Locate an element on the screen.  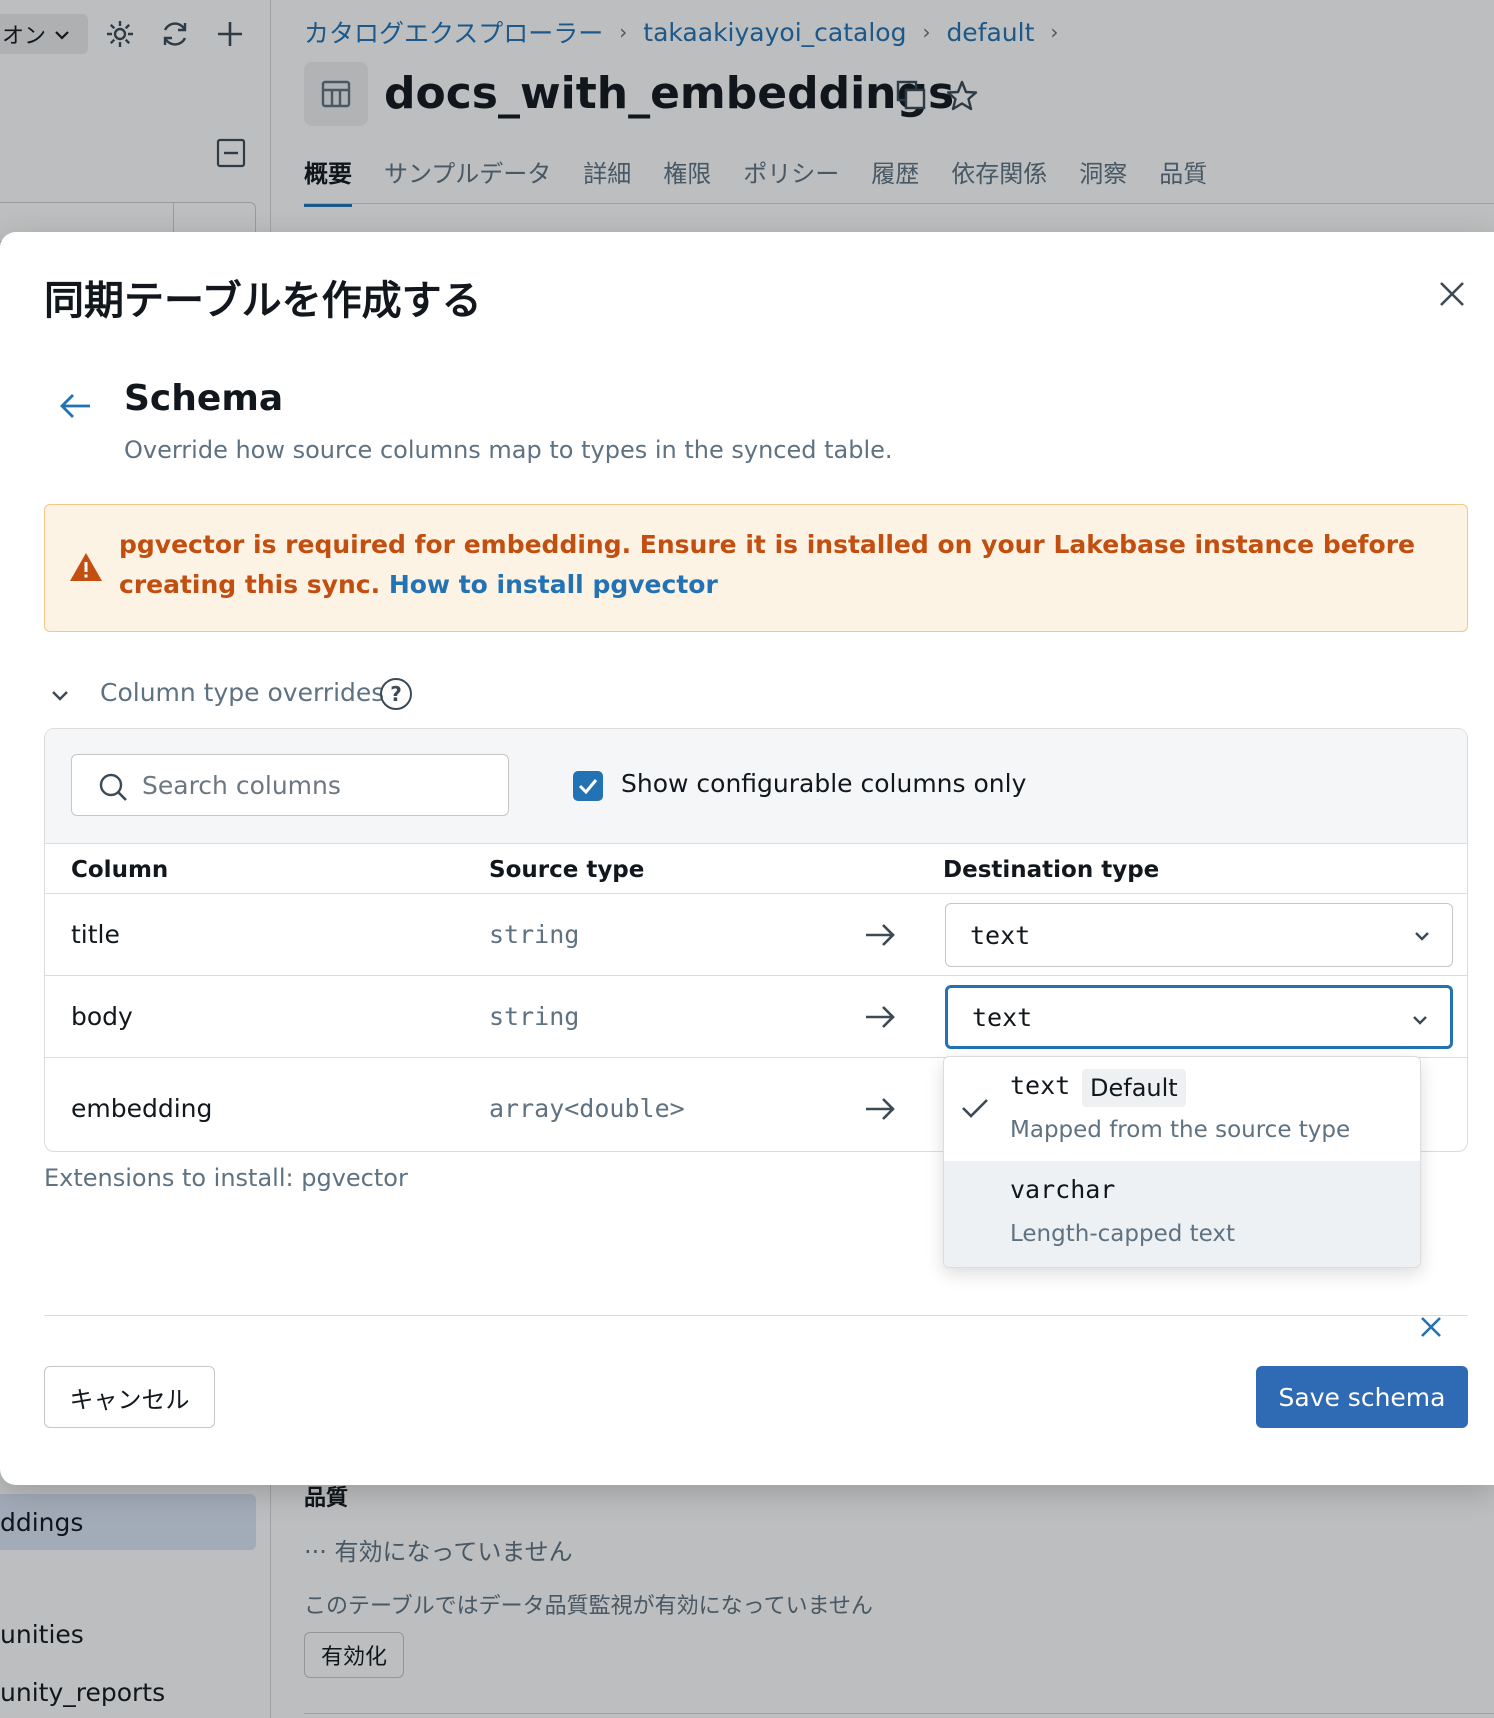
cancel-button: キャンセル is located at coordinates (129, 1397).